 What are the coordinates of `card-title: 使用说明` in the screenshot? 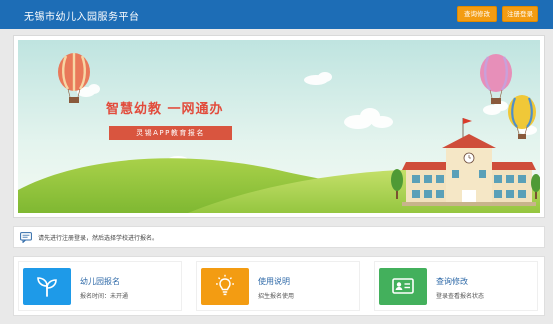 It's located at (274, 281).